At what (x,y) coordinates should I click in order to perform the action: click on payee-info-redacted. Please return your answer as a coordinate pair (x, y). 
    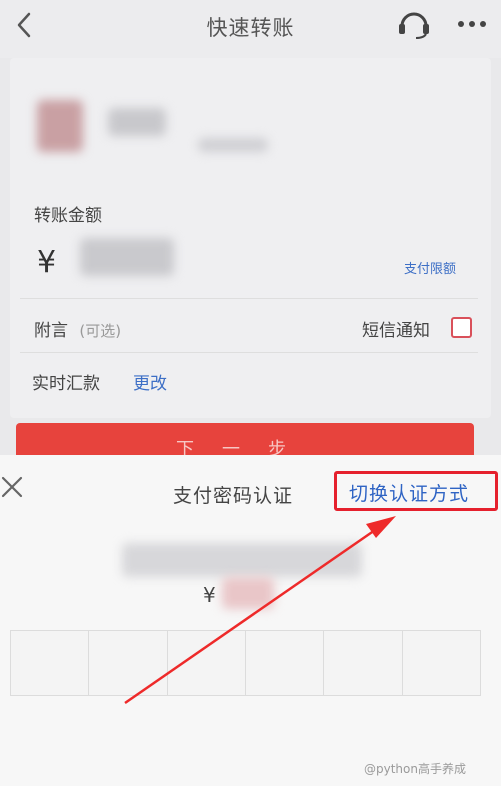
    Looking at the image, I should click on (242, 560).